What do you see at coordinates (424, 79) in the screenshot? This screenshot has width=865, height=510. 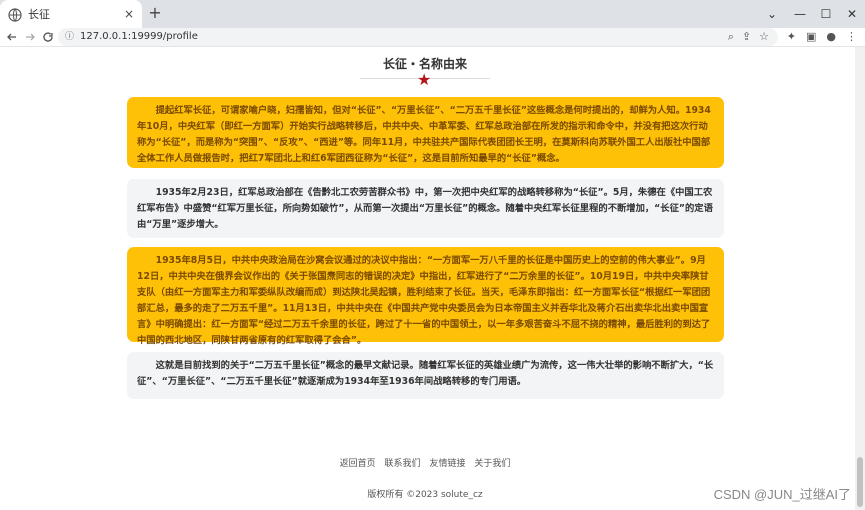 I see `red-star-icon: ★` at bounding box center [424, 79].